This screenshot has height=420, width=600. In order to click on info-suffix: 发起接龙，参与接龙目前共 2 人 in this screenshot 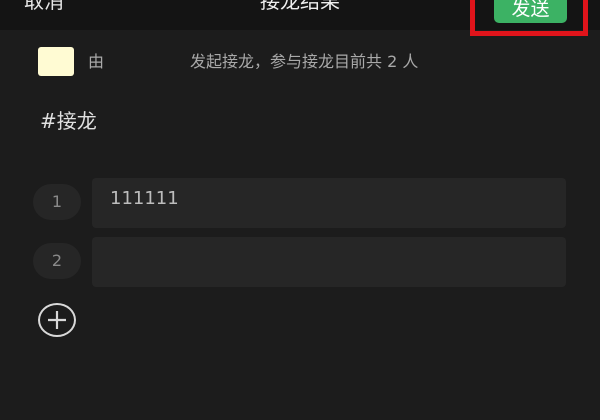, I will do `click(304, 61)`.